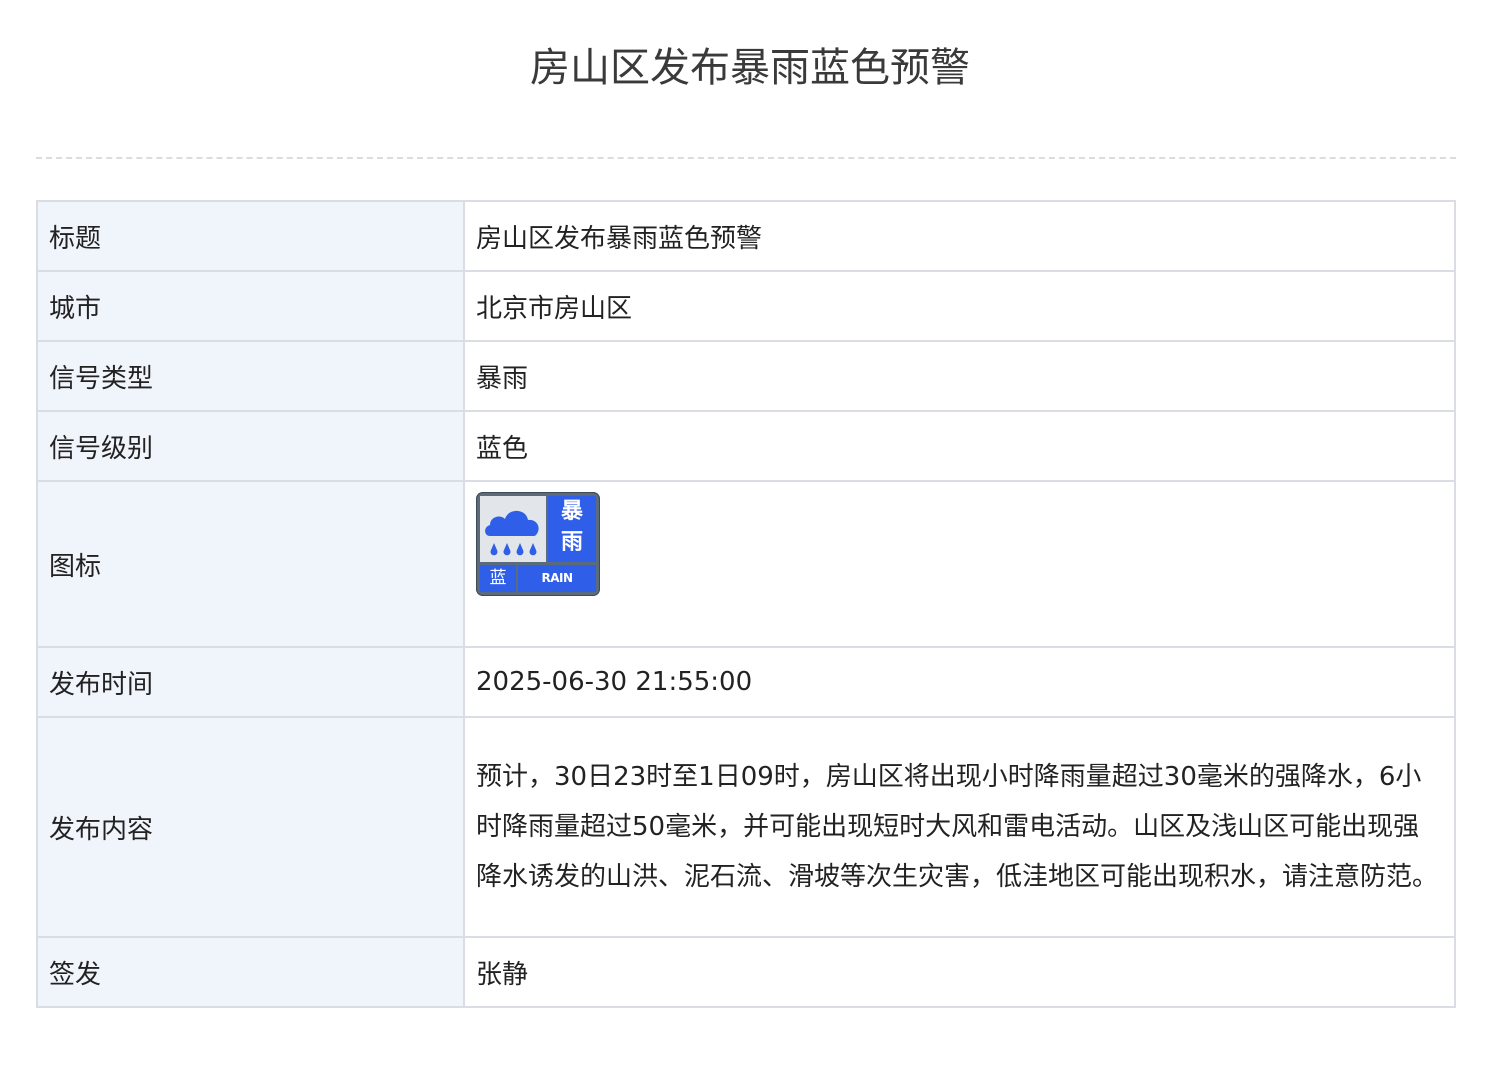 Image resolution: width=1500 pixels, height=1080 pixels. Describe the element at coordinates (959, 972) in the screenshot. I see `row-value-issuer: 张静` at that location.